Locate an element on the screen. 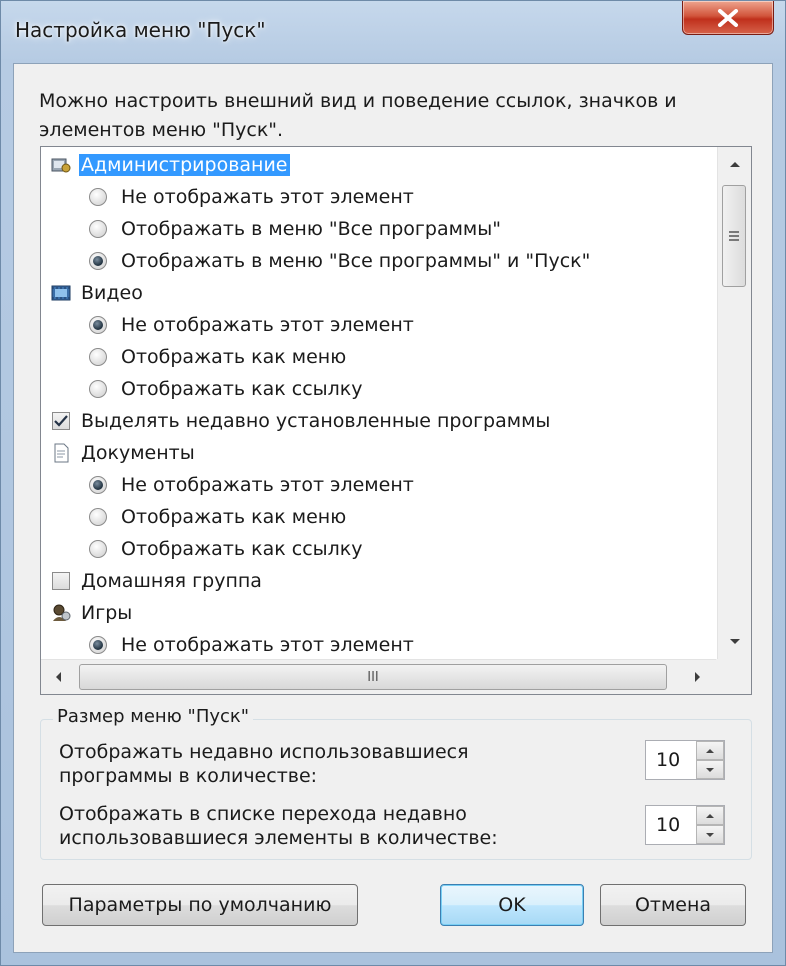 The height and width of the screenshot is (966, 786). recent-programs-value: 10 is located at coordinates (668, 760).